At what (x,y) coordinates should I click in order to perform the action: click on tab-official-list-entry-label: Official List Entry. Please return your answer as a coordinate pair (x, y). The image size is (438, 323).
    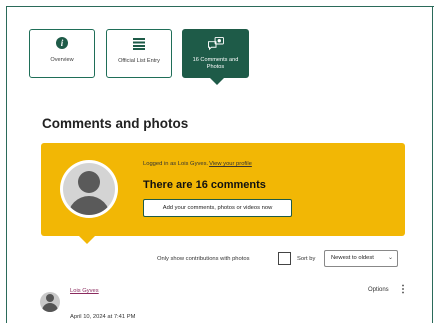
    Looking at the image, I should click on (139, 61).